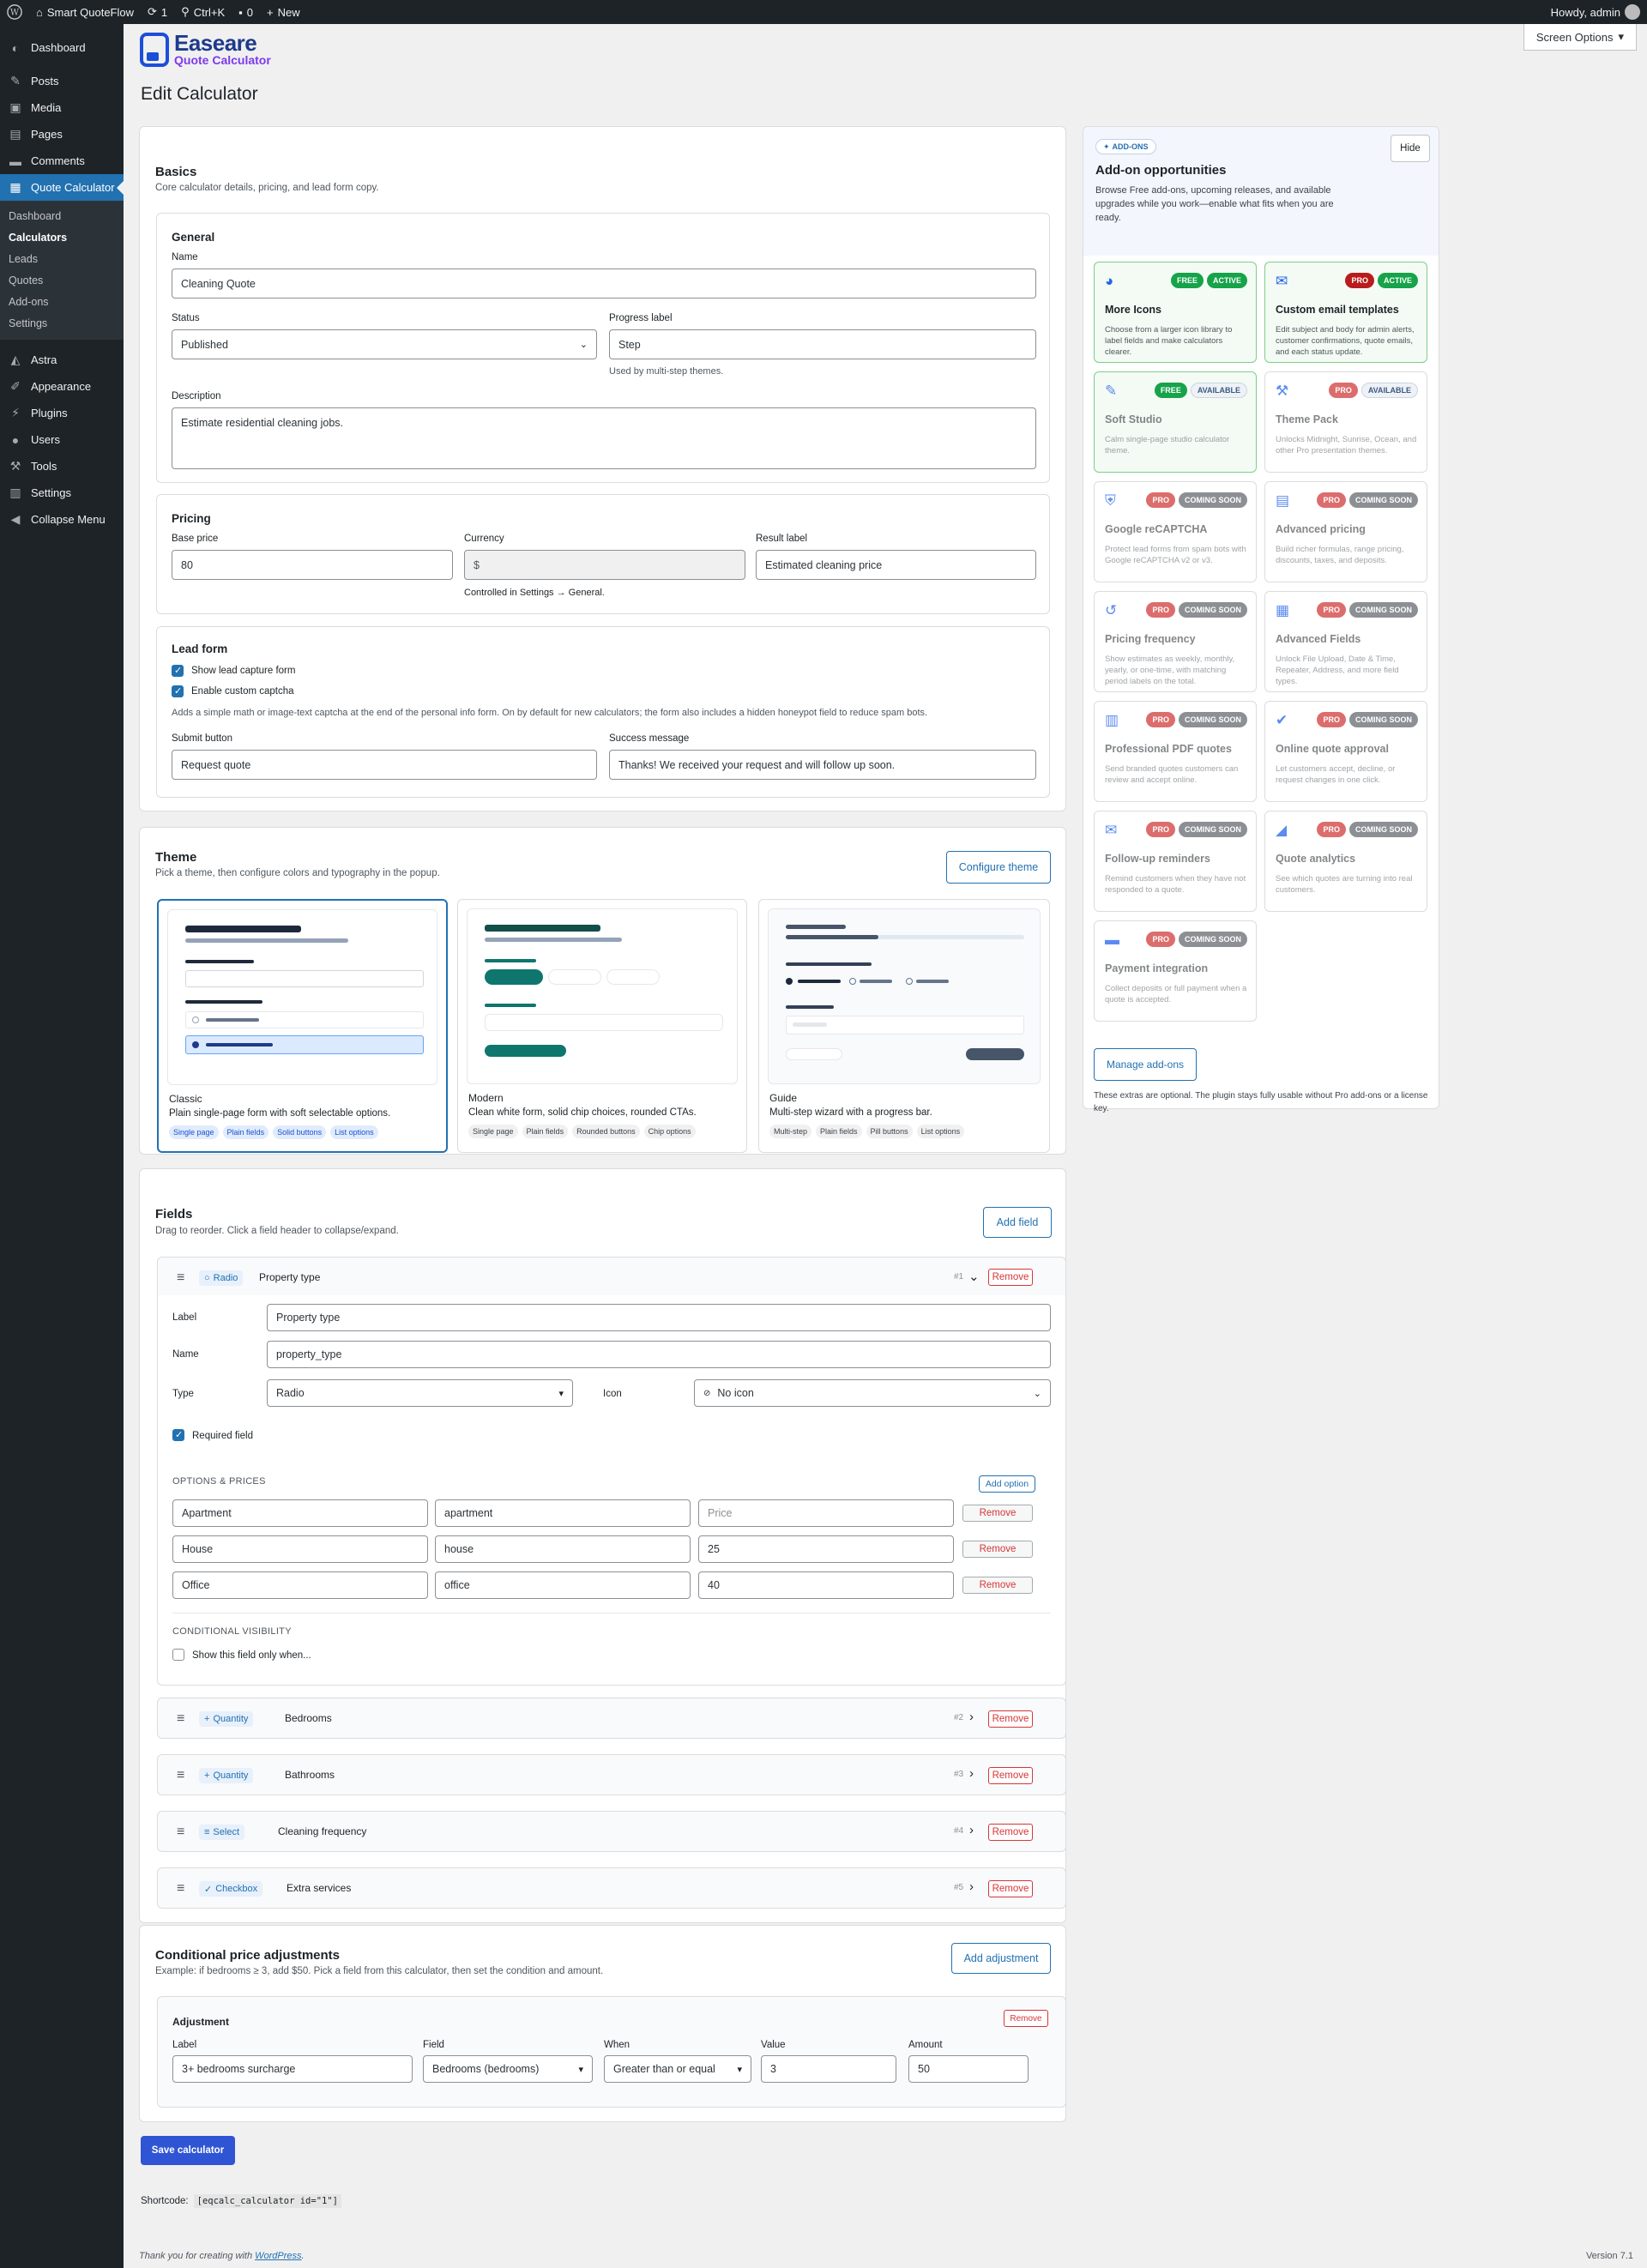  Describe the element at coordinates (1026, 2019) in the screenshot. I see `remove-adjustment-button: Remove` at that location.